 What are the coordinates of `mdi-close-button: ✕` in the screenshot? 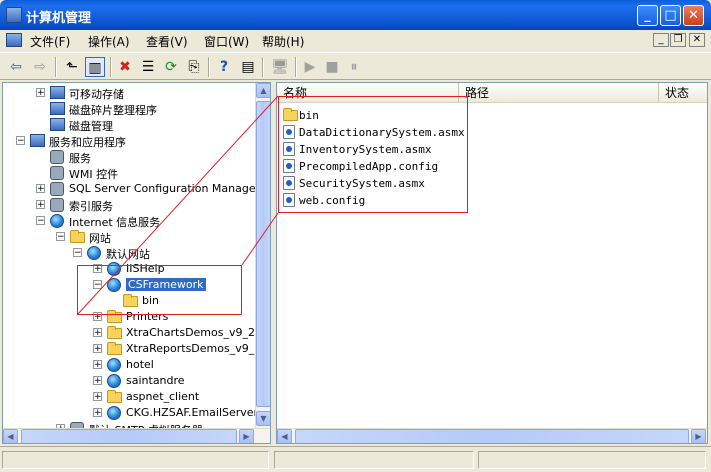 It's located at (697, 40).